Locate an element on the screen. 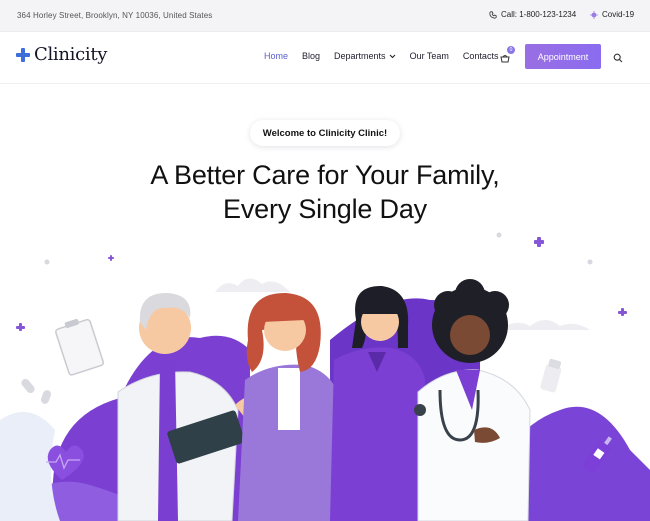  appointment-button: Appointment is located at coordinates (563, 56).